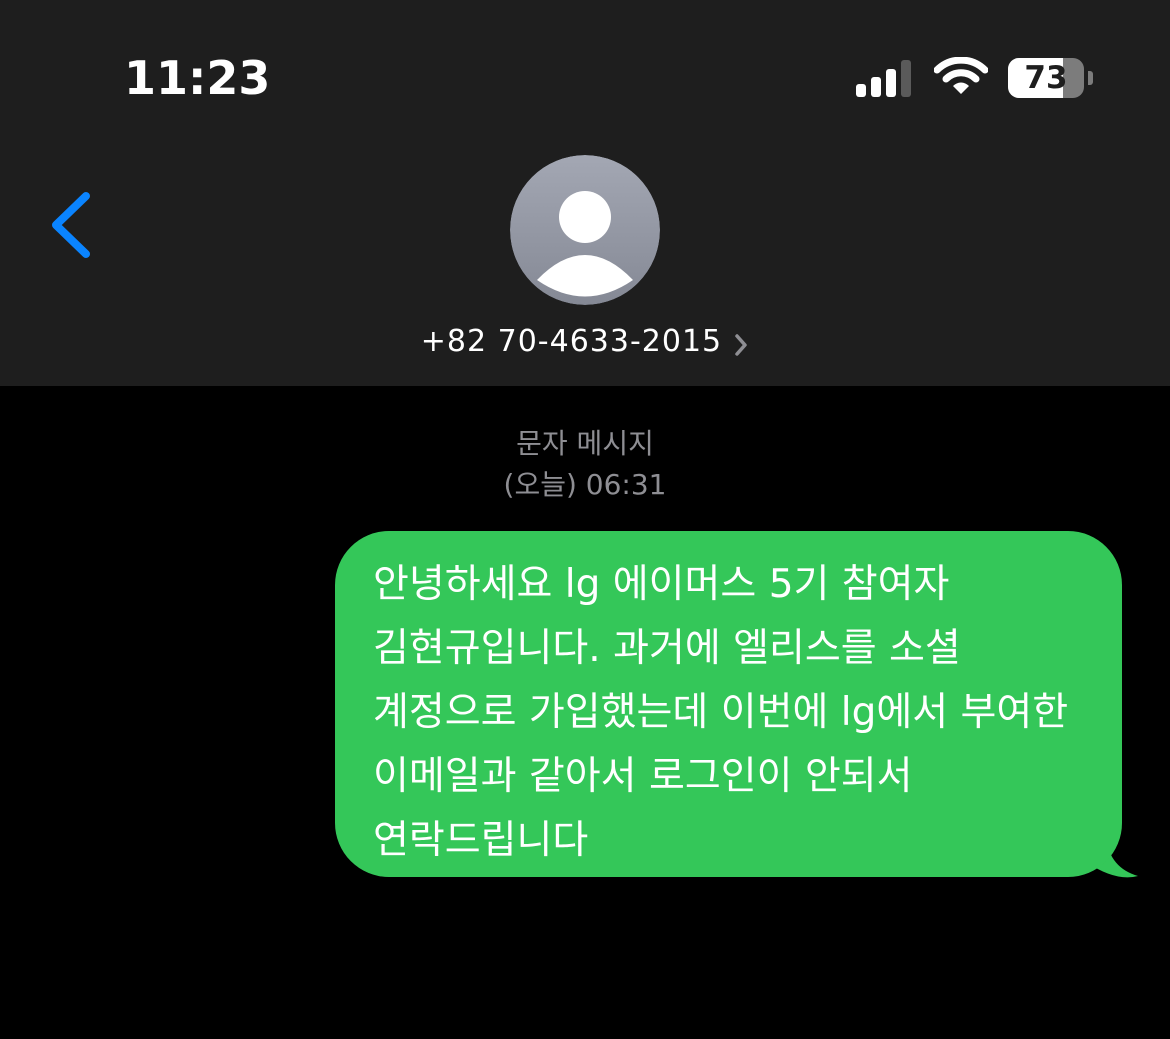 This screenshot has height=1039, width=1170. I want to click on contact-info-button: +82 70-4633-2015, so click(585, 342).